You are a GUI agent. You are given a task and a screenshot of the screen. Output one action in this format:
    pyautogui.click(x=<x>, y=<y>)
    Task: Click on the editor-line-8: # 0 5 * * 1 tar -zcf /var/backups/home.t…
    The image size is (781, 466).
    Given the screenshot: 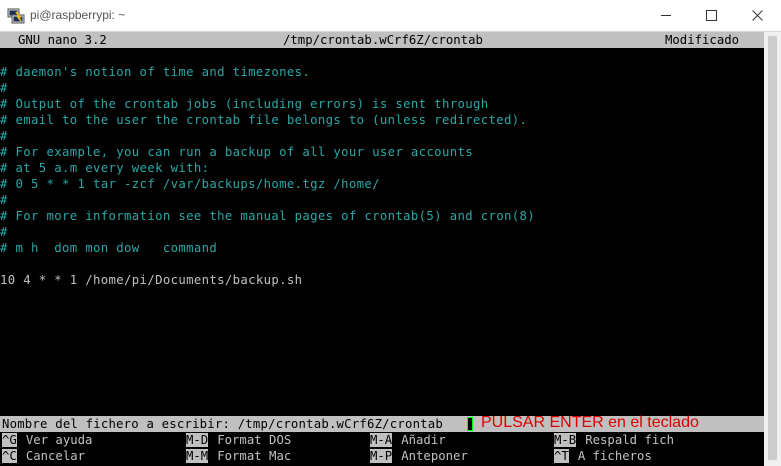 What is the action you would take?
    pyautogui.click(x=190, y=184)
    